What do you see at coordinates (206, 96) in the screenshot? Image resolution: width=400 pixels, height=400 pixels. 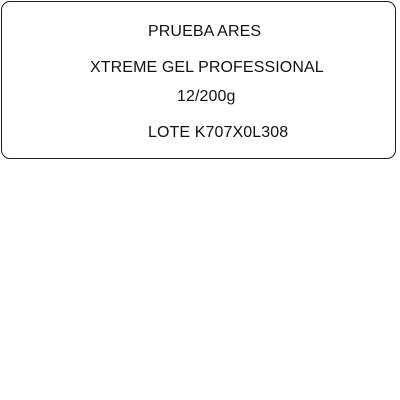 I see `package-size: 12/200g` at bounding box center [206, 96].